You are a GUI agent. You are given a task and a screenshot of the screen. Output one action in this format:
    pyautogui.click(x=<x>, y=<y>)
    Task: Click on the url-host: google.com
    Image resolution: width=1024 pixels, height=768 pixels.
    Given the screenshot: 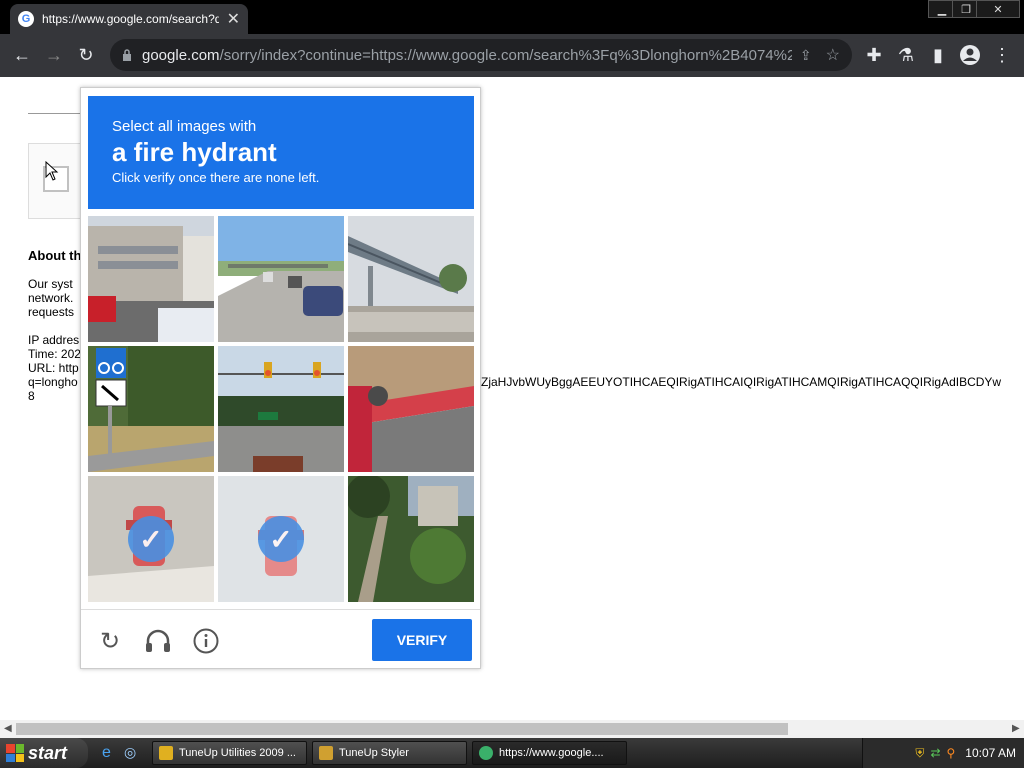 What is the action you would take?
    pyautogui.click(x=181, y=55)
    